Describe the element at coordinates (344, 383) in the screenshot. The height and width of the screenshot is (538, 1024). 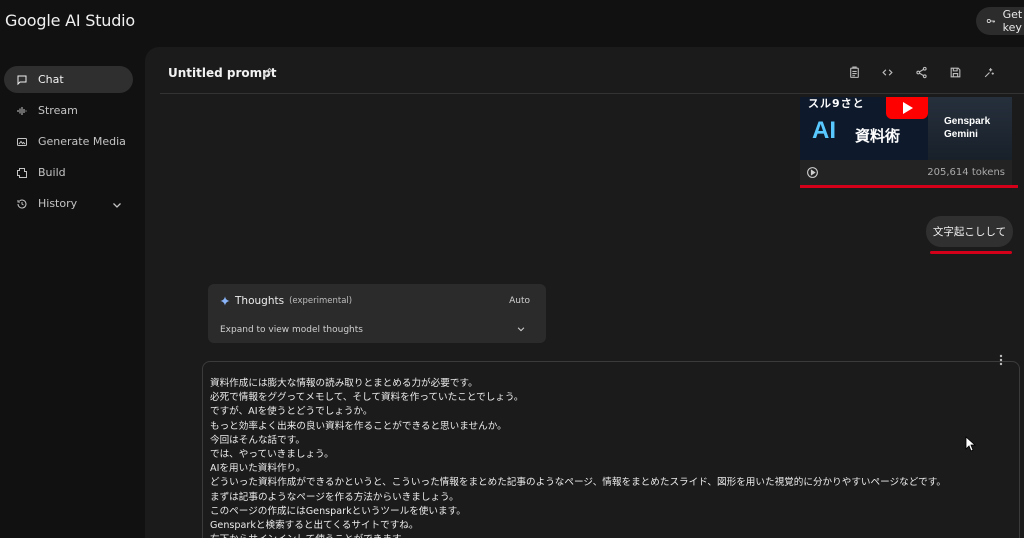
I see `response-line: 資料作成には膨大な情報の読み取りとまとめる力が必要です。` at that location.